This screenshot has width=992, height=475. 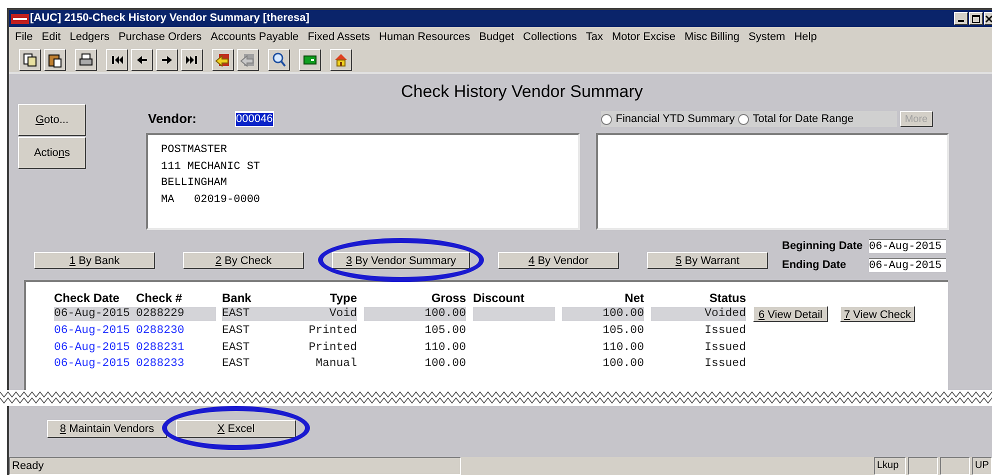 What do you see at coordinates (982, 466) in the screenshot?
I see `status-indicator: UP` at bounding box center [982, 466].